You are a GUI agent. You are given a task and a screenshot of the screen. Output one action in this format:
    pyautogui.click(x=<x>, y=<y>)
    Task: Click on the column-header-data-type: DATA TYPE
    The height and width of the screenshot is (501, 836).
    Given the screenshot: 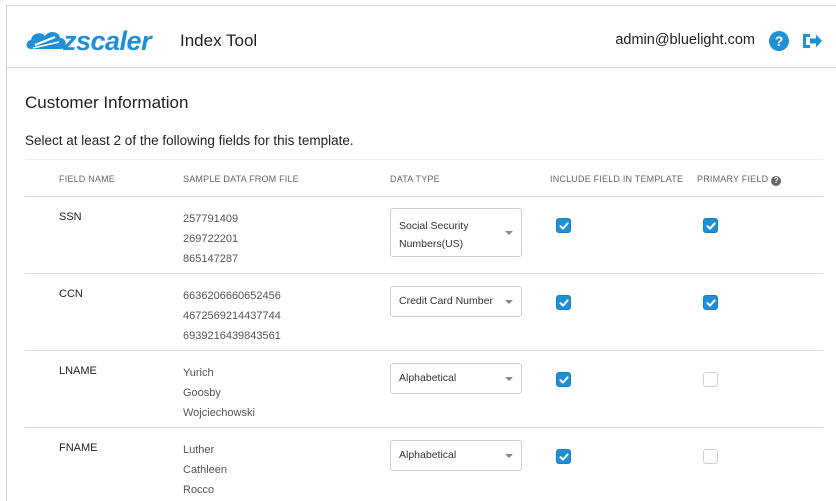 What is the action you would take?
    pyautogui.click(x=415, y=179)
    